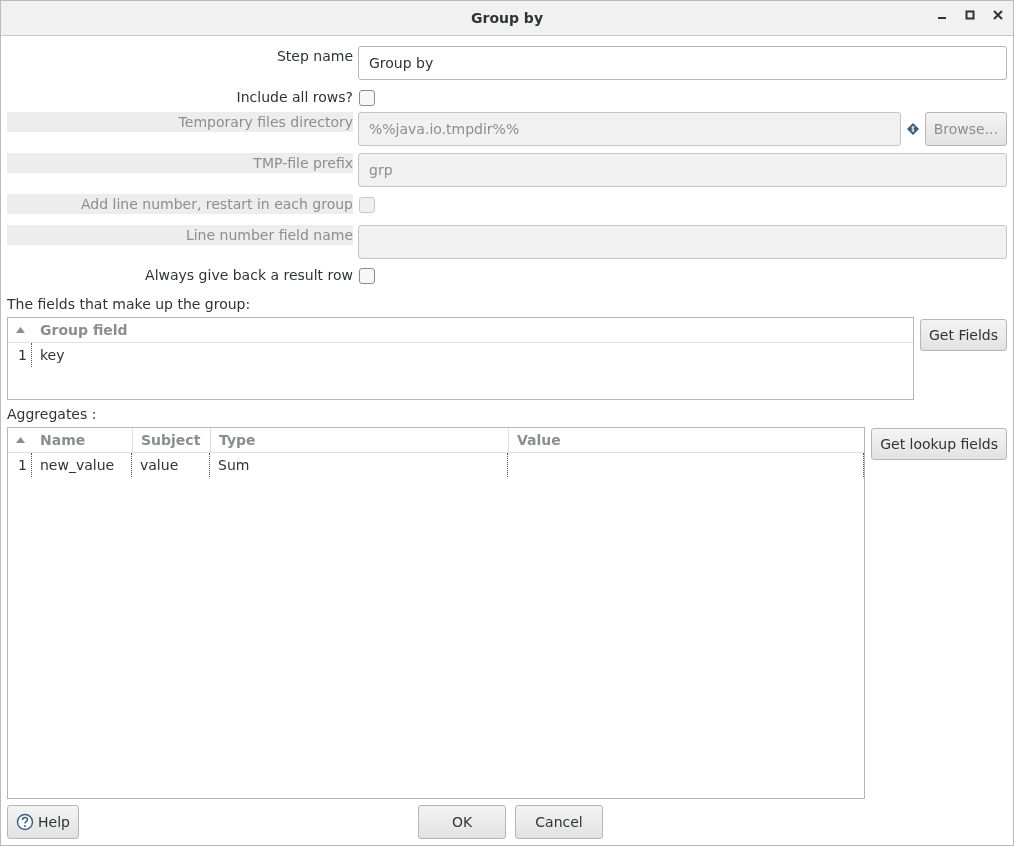 The image size is (1014, 846). Describe the element at coordinates (171, 440) in the screenshot. I see `column-header: Subject` at that location.